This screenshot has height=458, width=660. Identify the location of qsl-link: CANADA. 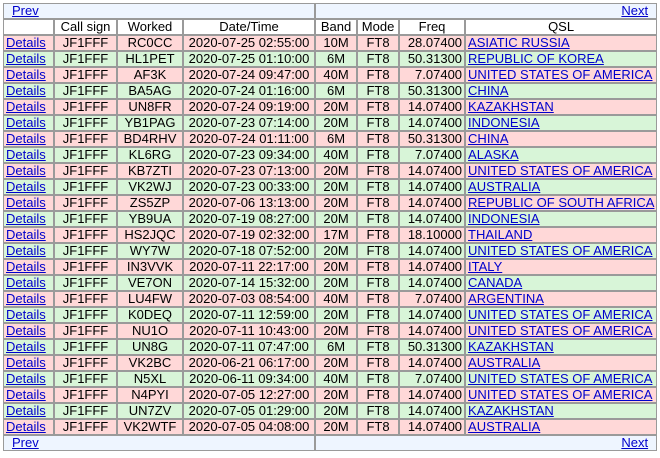
(495, 283).